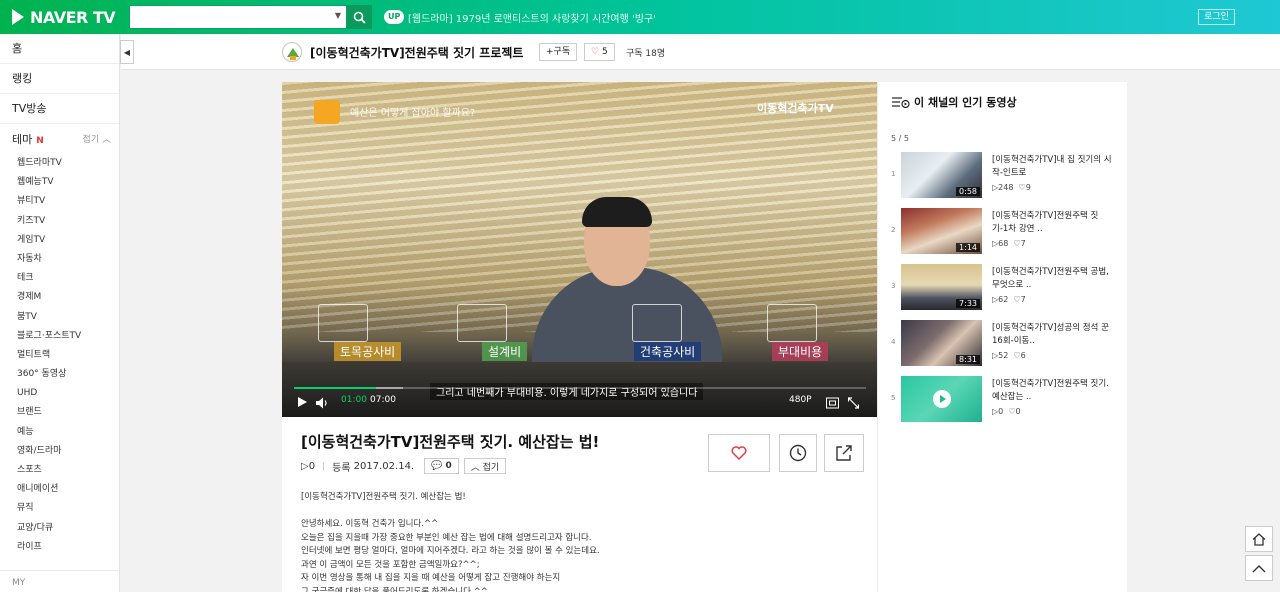 This screenshot has height=592, width=1280. What do you see at coordinates (1052, 335) in the screenshot?
I see `video-item-title: [이동혁건축가TV]성공의 정석 꾼 16회-이동..` at bounding box center [1052, 335].